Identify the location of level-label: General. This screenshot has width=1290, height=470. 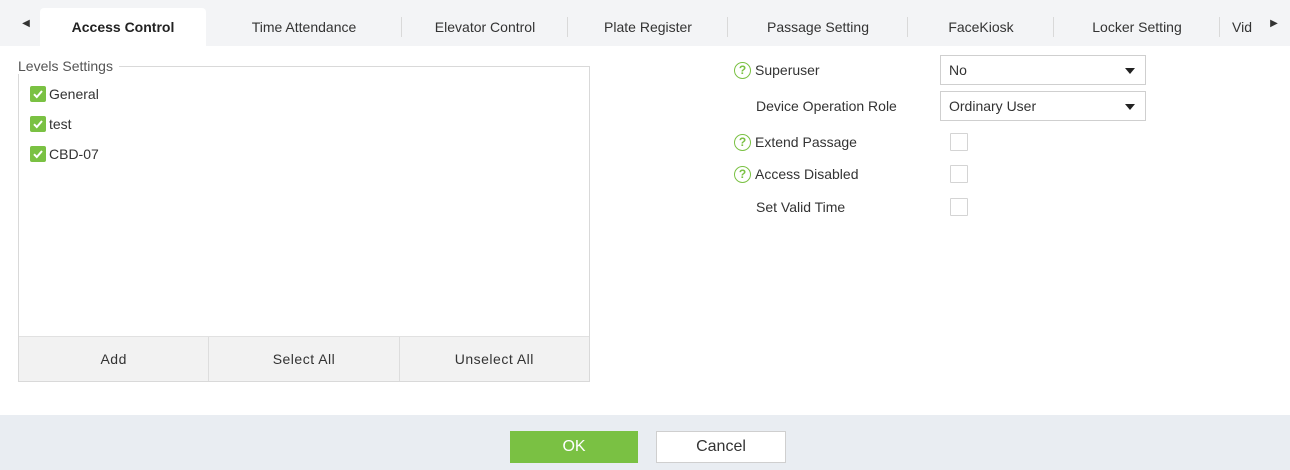
(74, 94).